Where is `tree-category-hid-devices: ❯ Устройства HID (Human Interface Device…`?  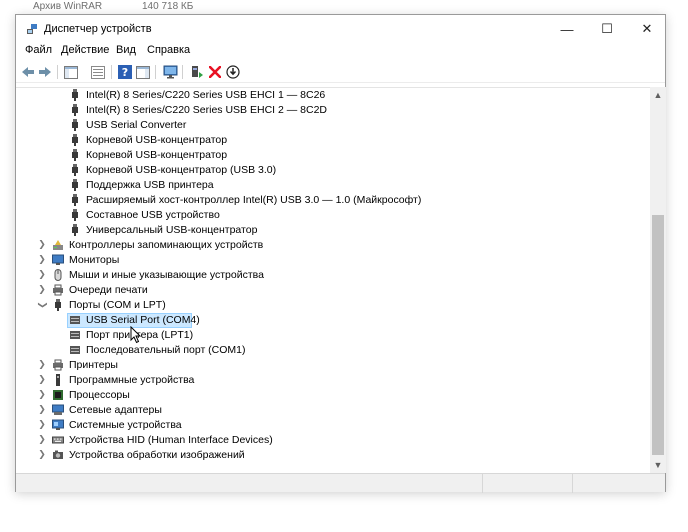
tree-category-hid-devices: ❯ Устройства HID (Human Interface Device… is located at coordinates (333, 440).